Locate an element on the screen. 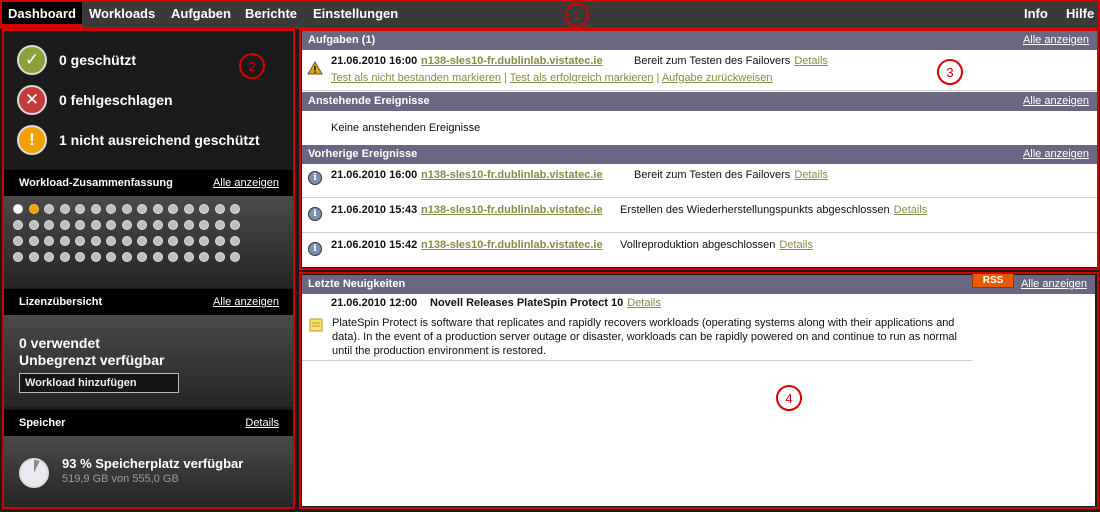 This screenshot has height=512, width=1100. nav-einstellungen: Einstellungen is located at coordinates (355, 13).